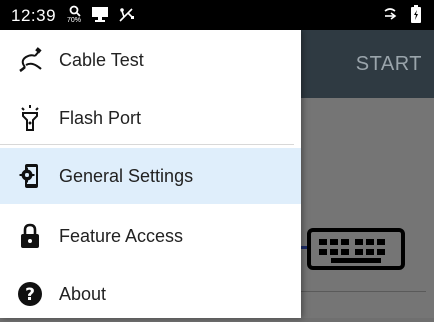 The width and height of the screenshot is (434, 322). I want to click on drawer-item-feature-access: Feature Access, so click(150, 236).